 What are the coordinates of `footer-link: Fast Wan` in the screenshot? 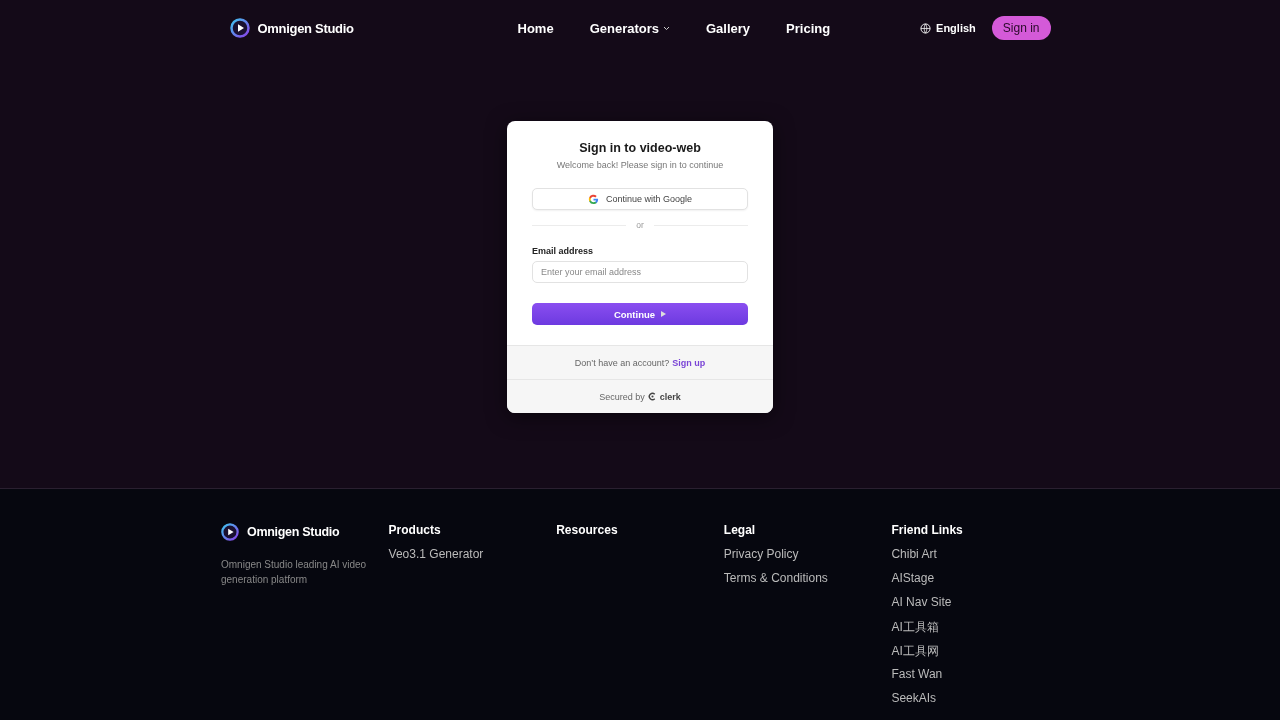 It's located at (975, 674).